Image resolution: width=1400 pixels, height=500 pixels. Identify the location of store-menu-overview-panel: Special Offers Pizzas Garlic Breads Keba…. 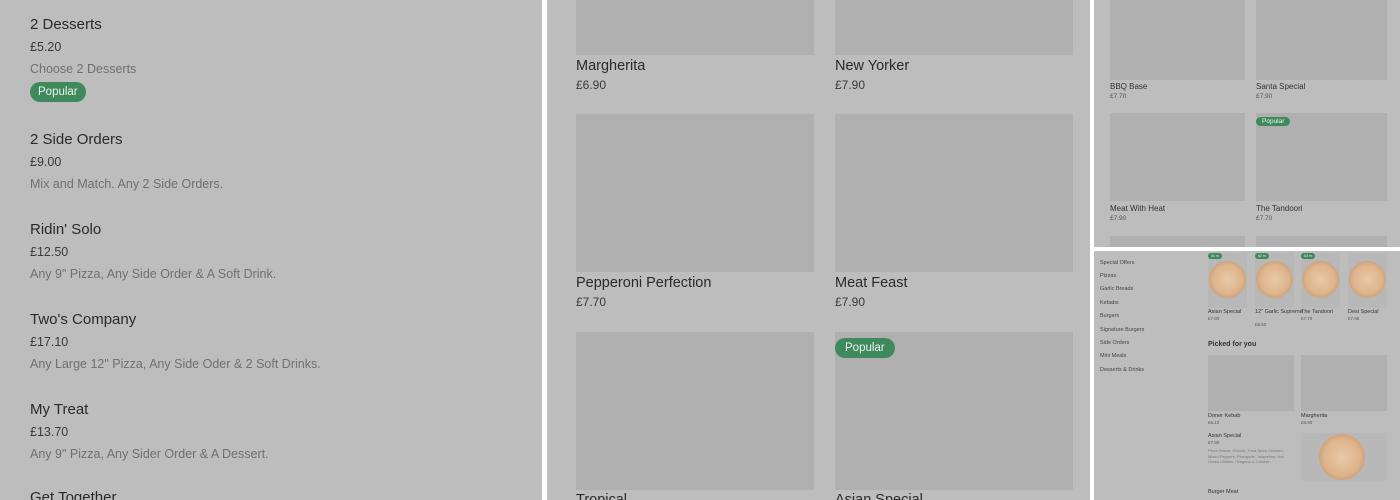
(1247, 375).